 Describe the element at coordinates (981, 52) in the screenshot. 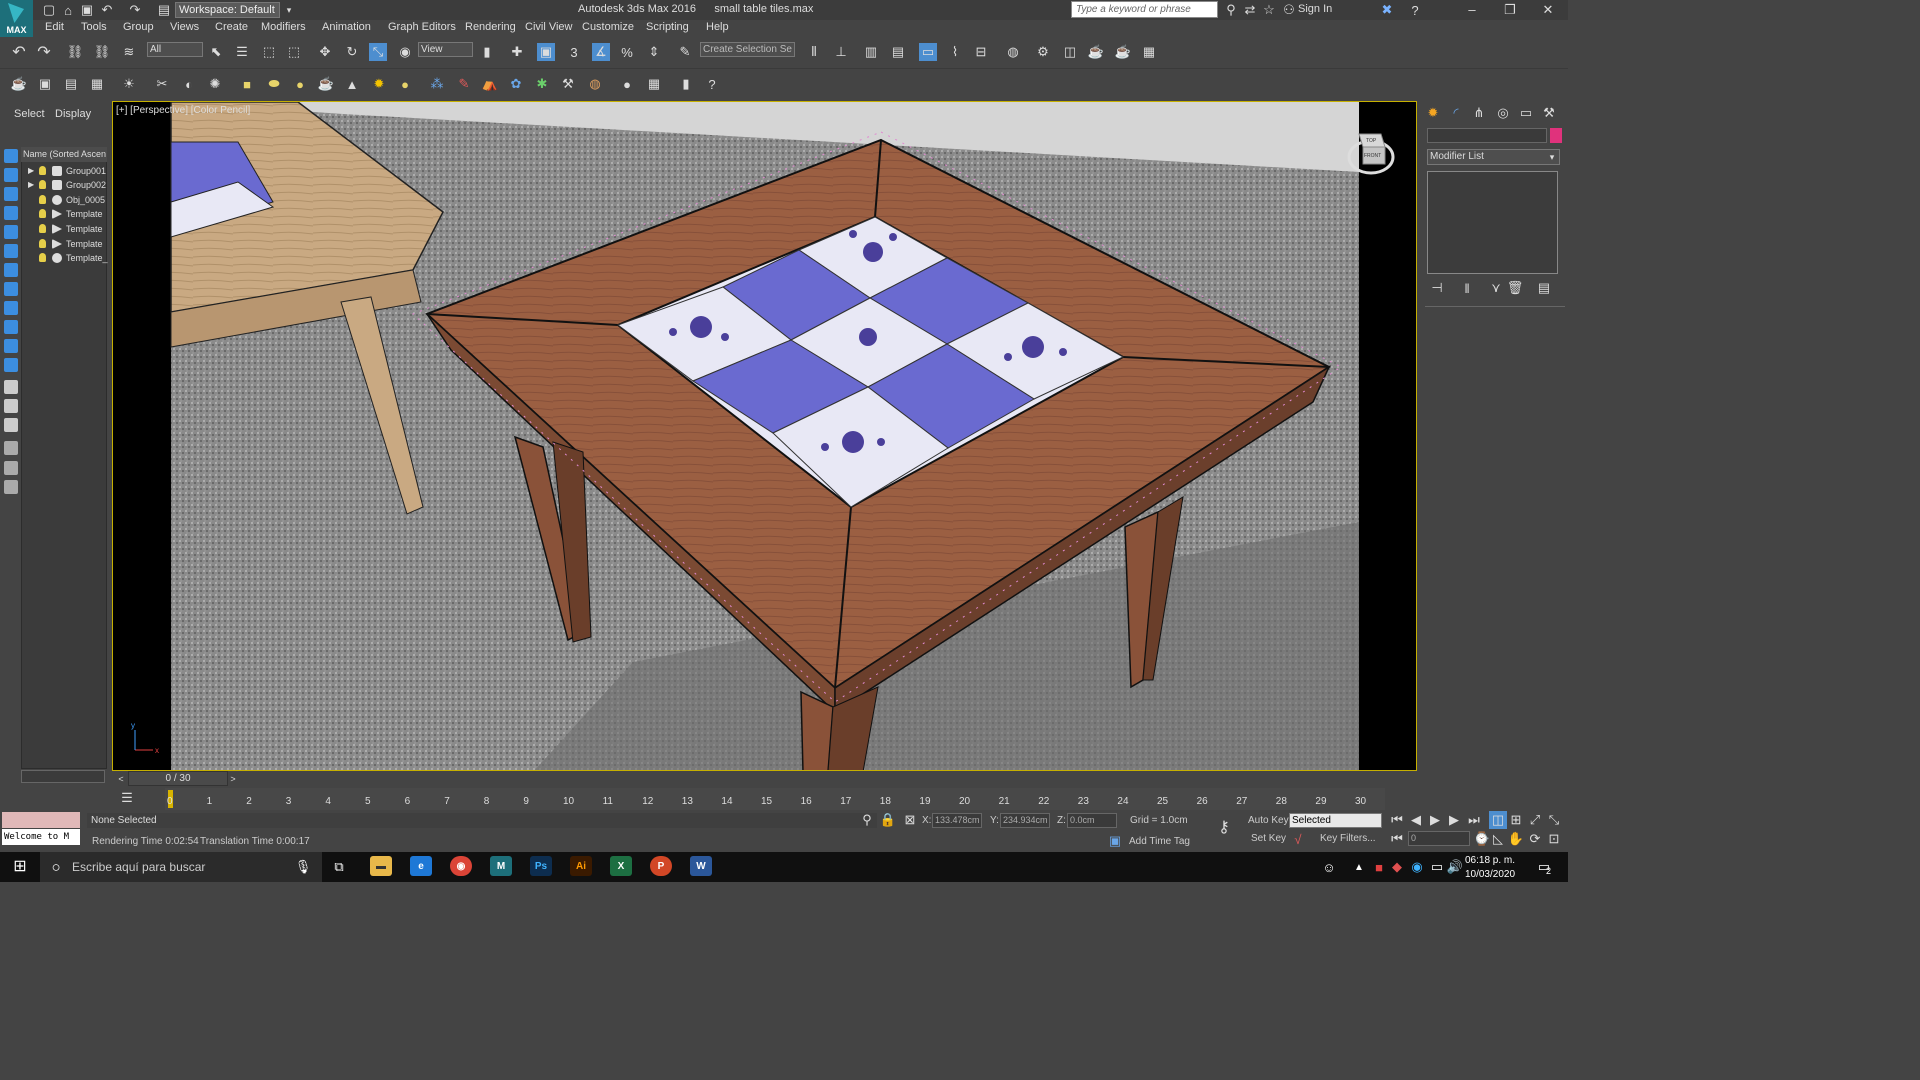

I see `schematic-view-icon: ⊟` at that location.